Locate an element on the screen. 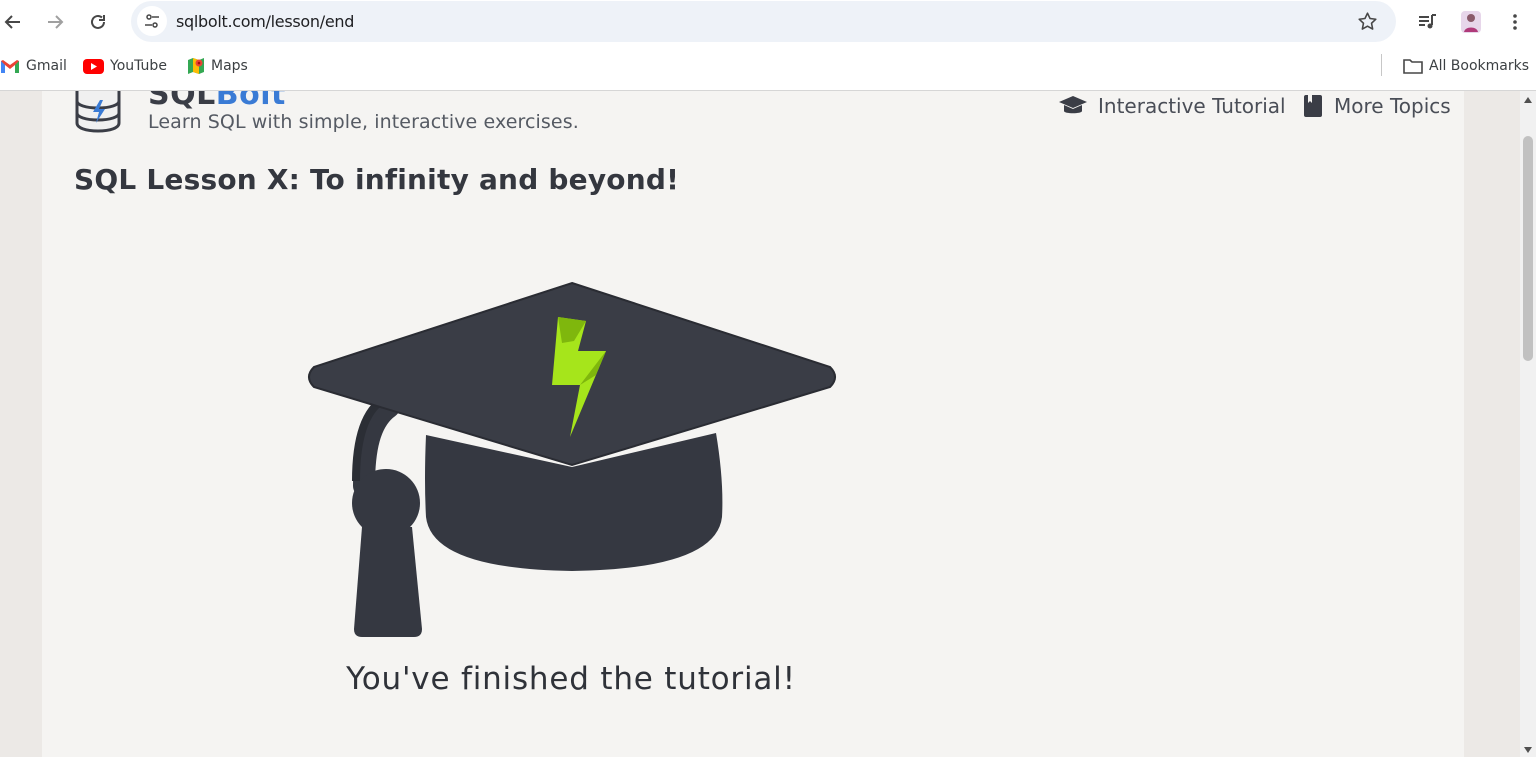  arrow-left-icon is located at coordinates (12, 22).